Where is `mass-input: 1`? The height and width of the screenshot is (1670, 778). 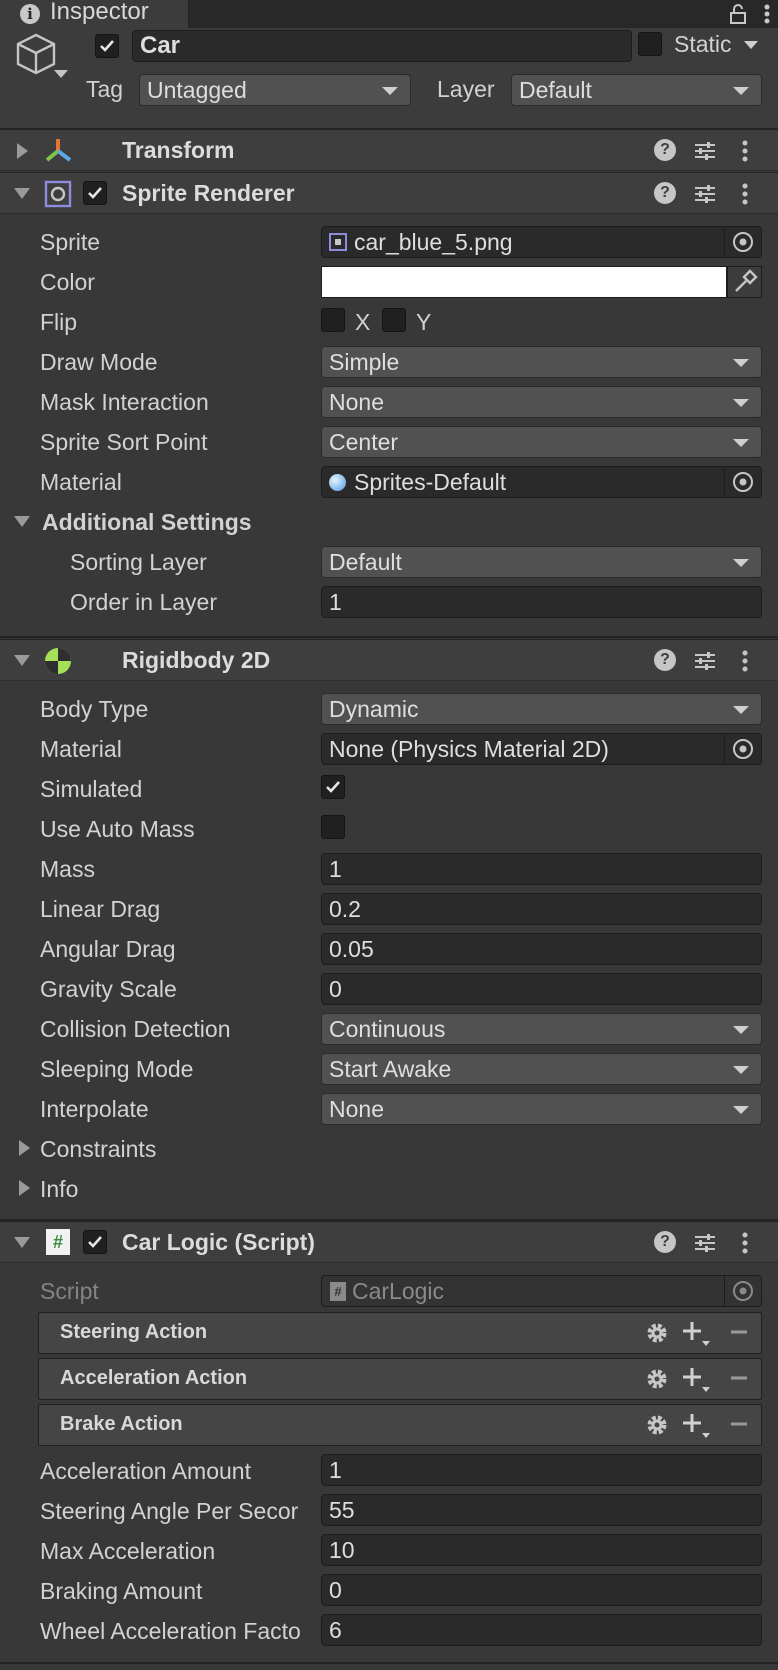
mass-input: 1 is located at coordinates (541, 869).